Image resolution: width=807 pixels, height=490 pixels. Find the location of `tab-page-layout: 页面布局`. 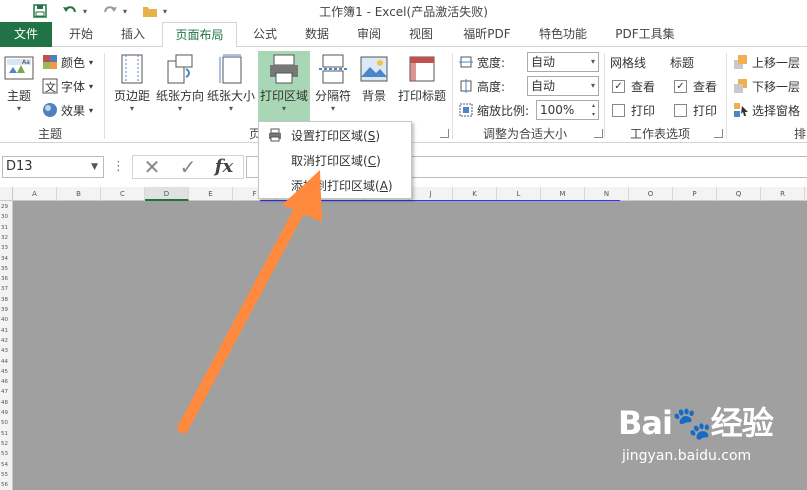

tab-page-layout: 页面布局 is located at coordinates (199, 35).